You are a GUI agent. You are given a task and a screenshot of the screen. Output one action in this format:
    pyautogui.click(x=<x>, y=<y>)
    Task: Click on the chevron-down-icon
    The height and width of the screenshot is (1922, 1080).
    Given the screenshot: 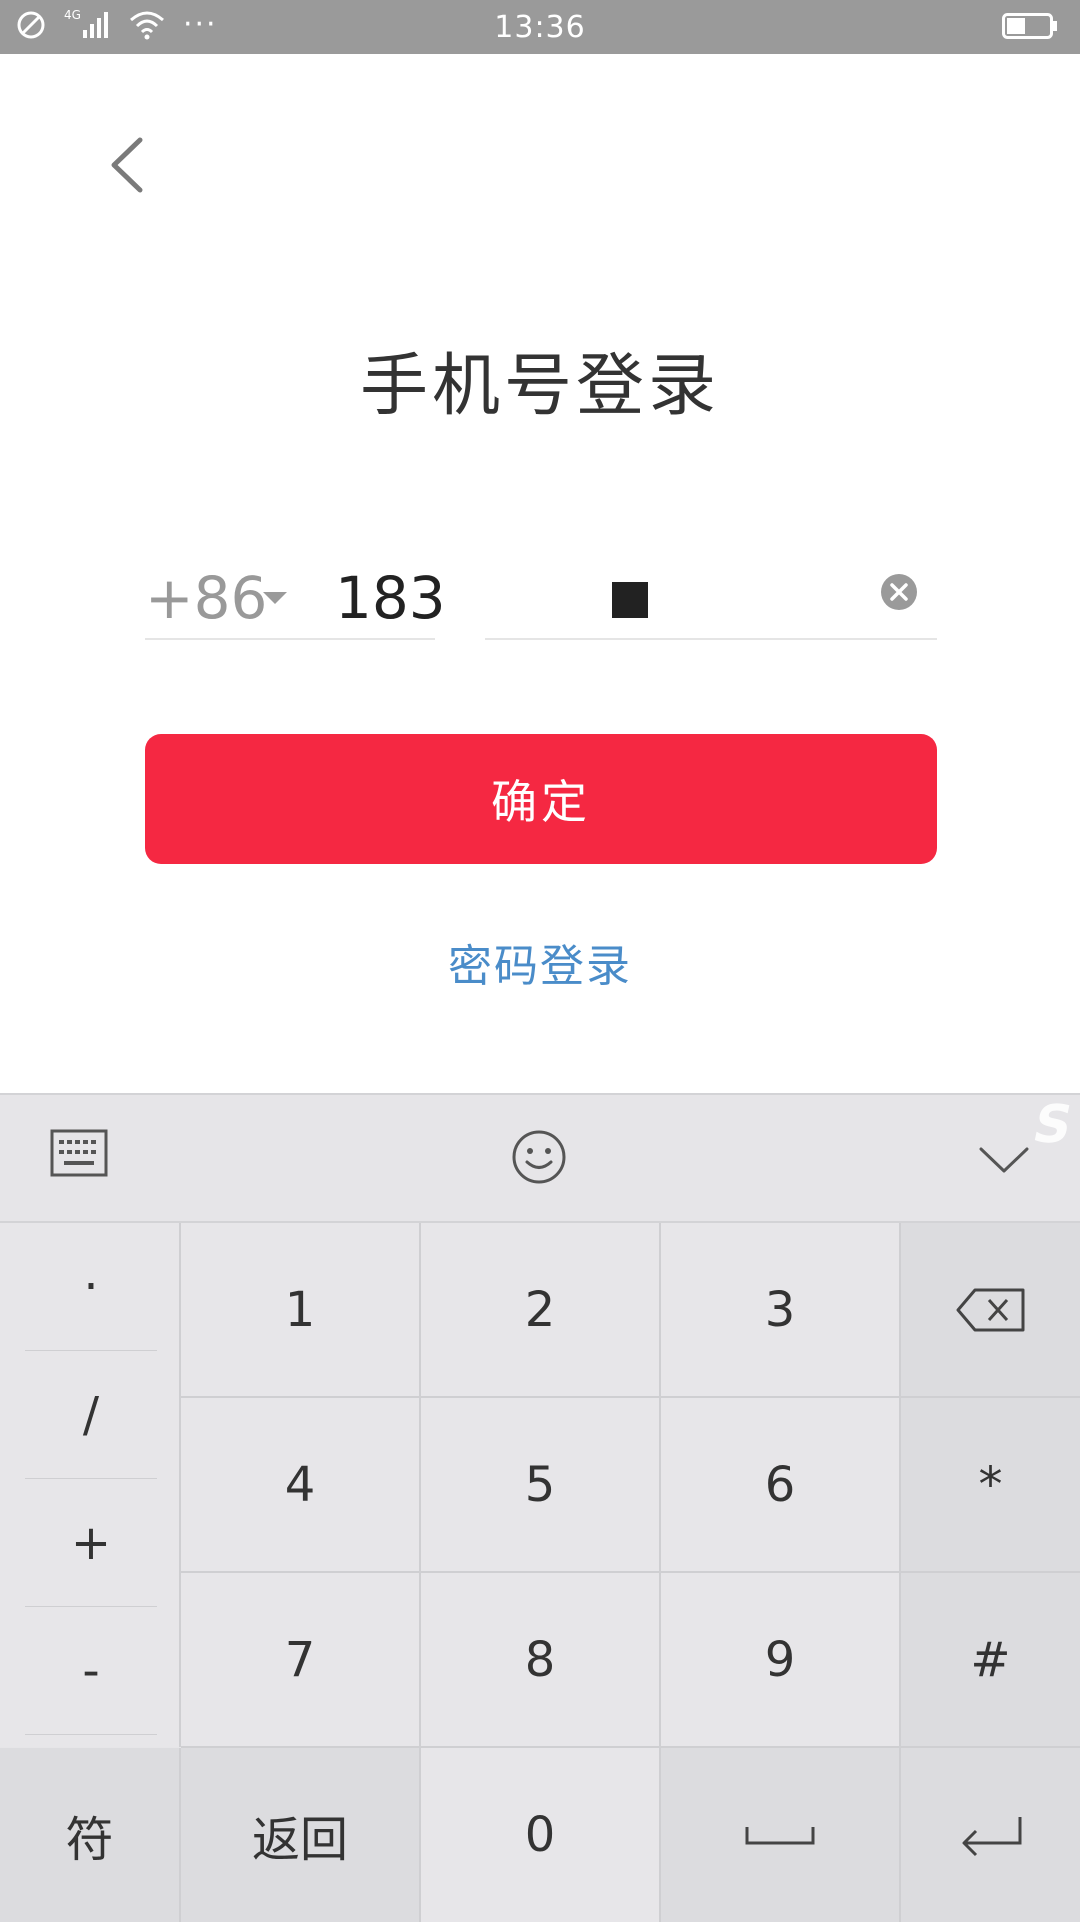 What is the action you would take?
    pyautogui.click(x=1004, y=1160)
    